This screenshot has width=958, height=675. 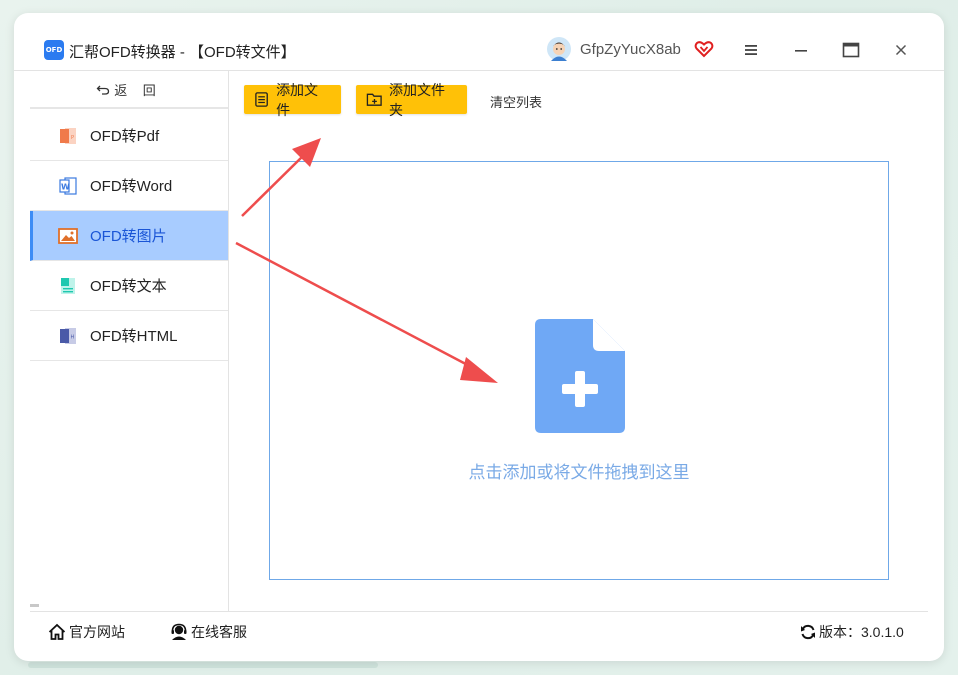 I want to click on close-icon, so click(x=901, y=50).